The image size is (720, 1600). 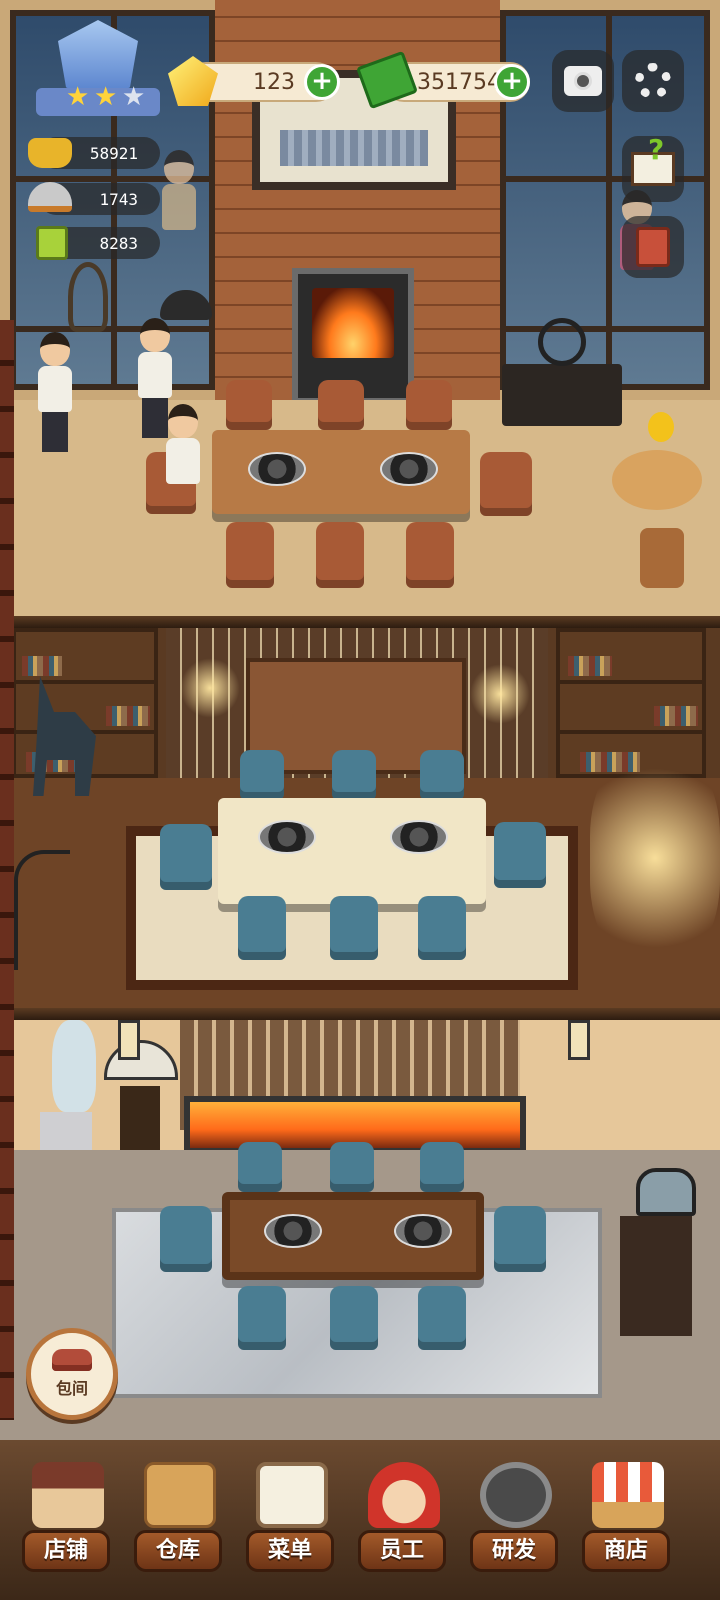 What do you see at coordinates (183, 444) in the screenshot?
I see `customer-seated` at bounding box center [183, 444].